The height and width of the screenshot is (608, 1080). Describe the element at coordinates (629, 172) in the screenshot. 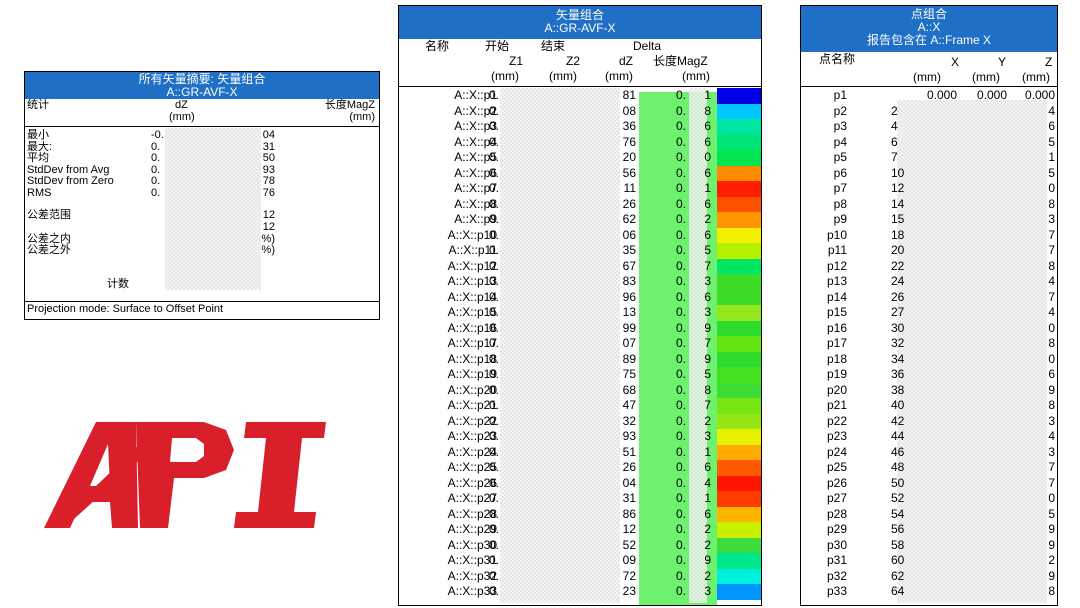

I see `vector-dz: 56` at that location.